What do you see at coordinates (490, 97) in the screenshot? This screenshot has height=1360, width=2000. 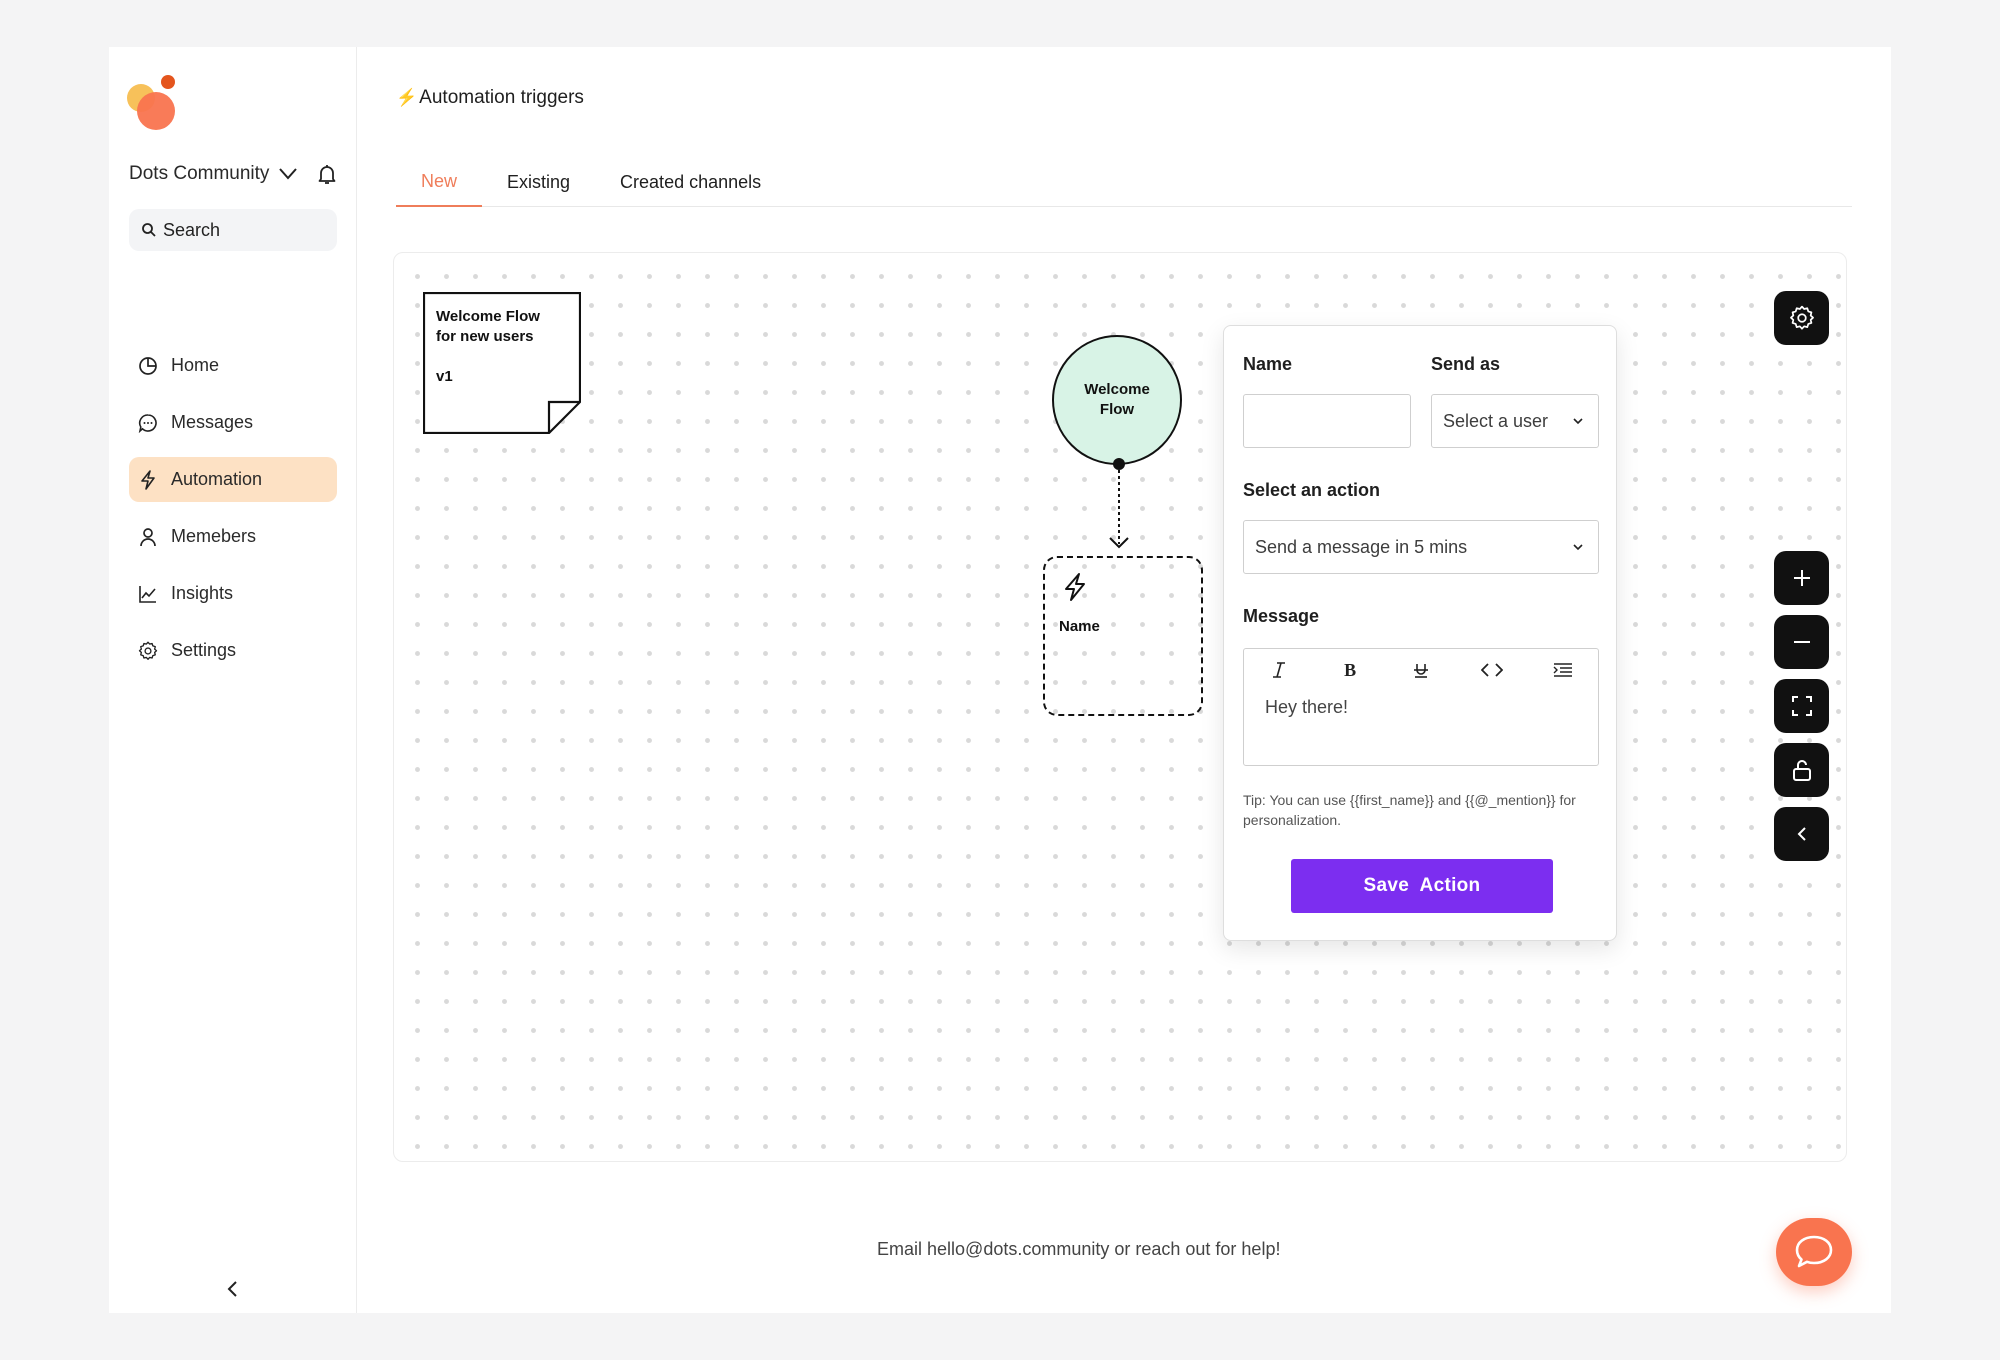 I see `page-title: ⚡ Automation triggers` at bounding box center [490, 97].